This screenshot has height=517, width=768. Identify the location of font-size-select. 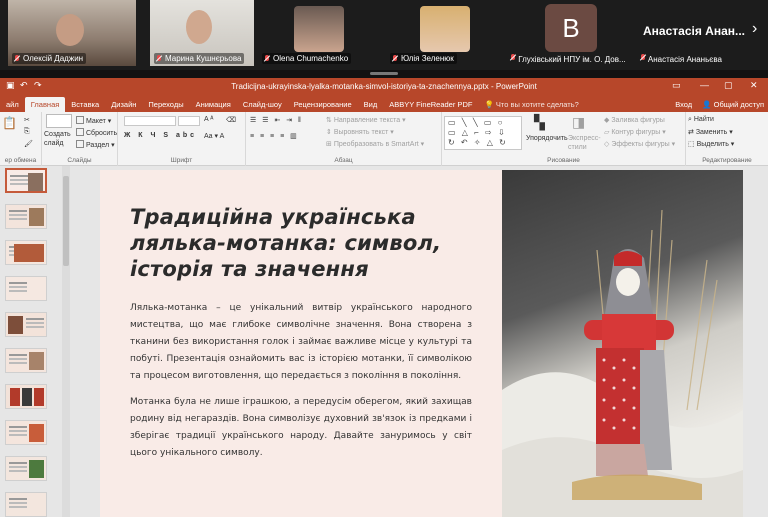
(189, 121).